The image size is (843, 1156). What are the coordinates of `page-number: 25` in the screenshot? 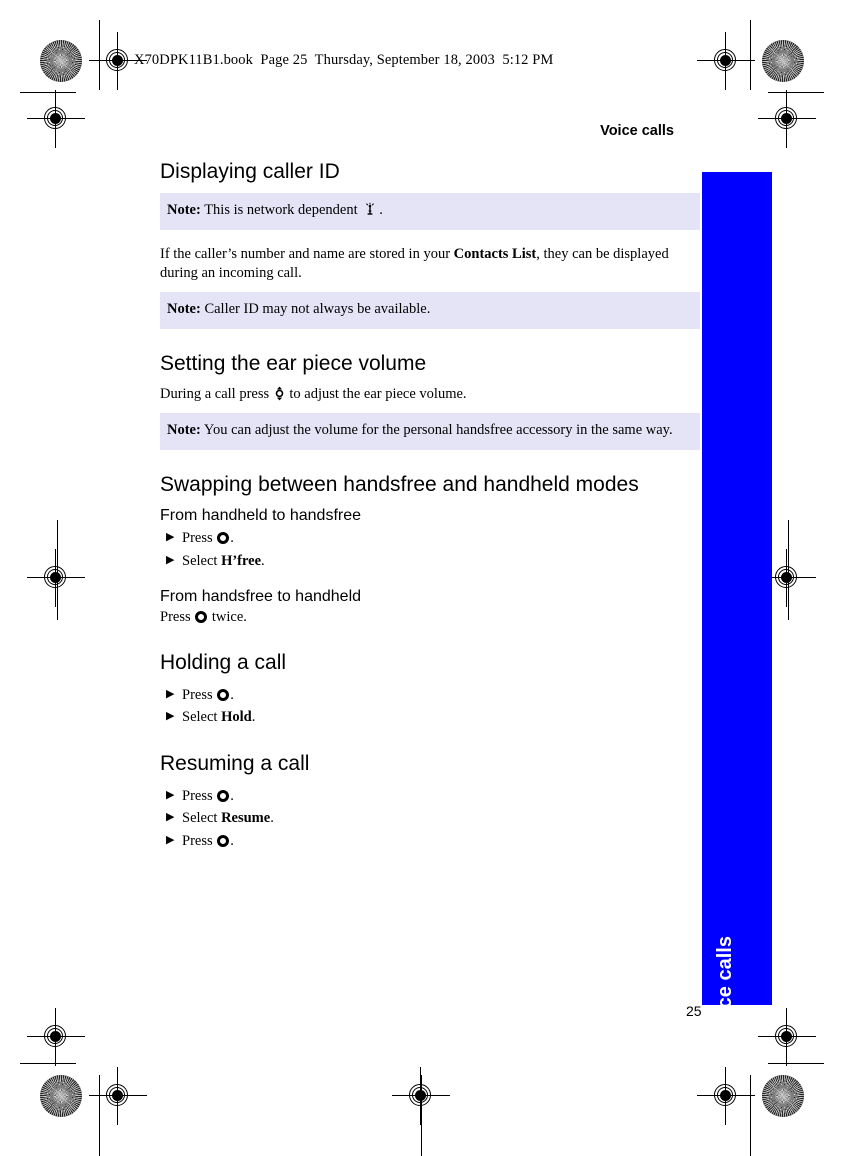 It's located at (694, 1011).